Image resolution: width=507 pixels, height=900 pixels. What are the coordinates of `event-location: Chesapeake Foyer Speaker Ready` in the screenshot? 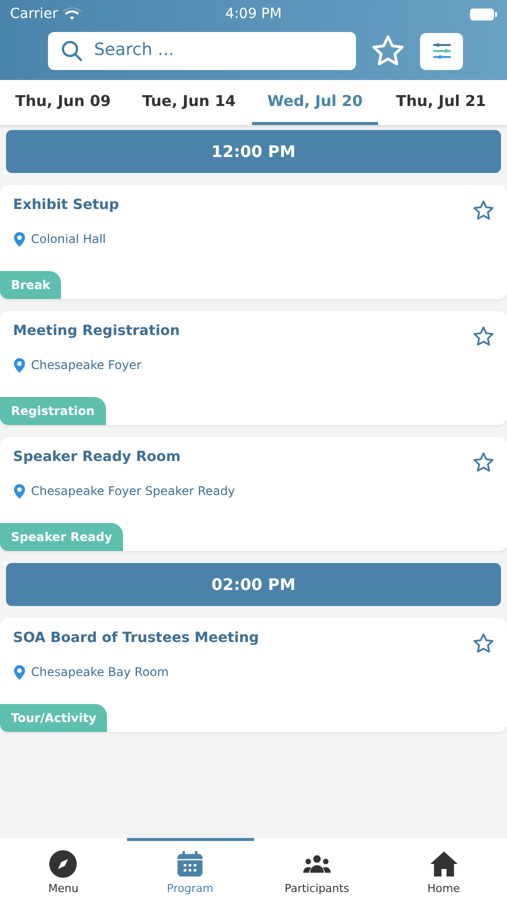 It's located at (133, 491).